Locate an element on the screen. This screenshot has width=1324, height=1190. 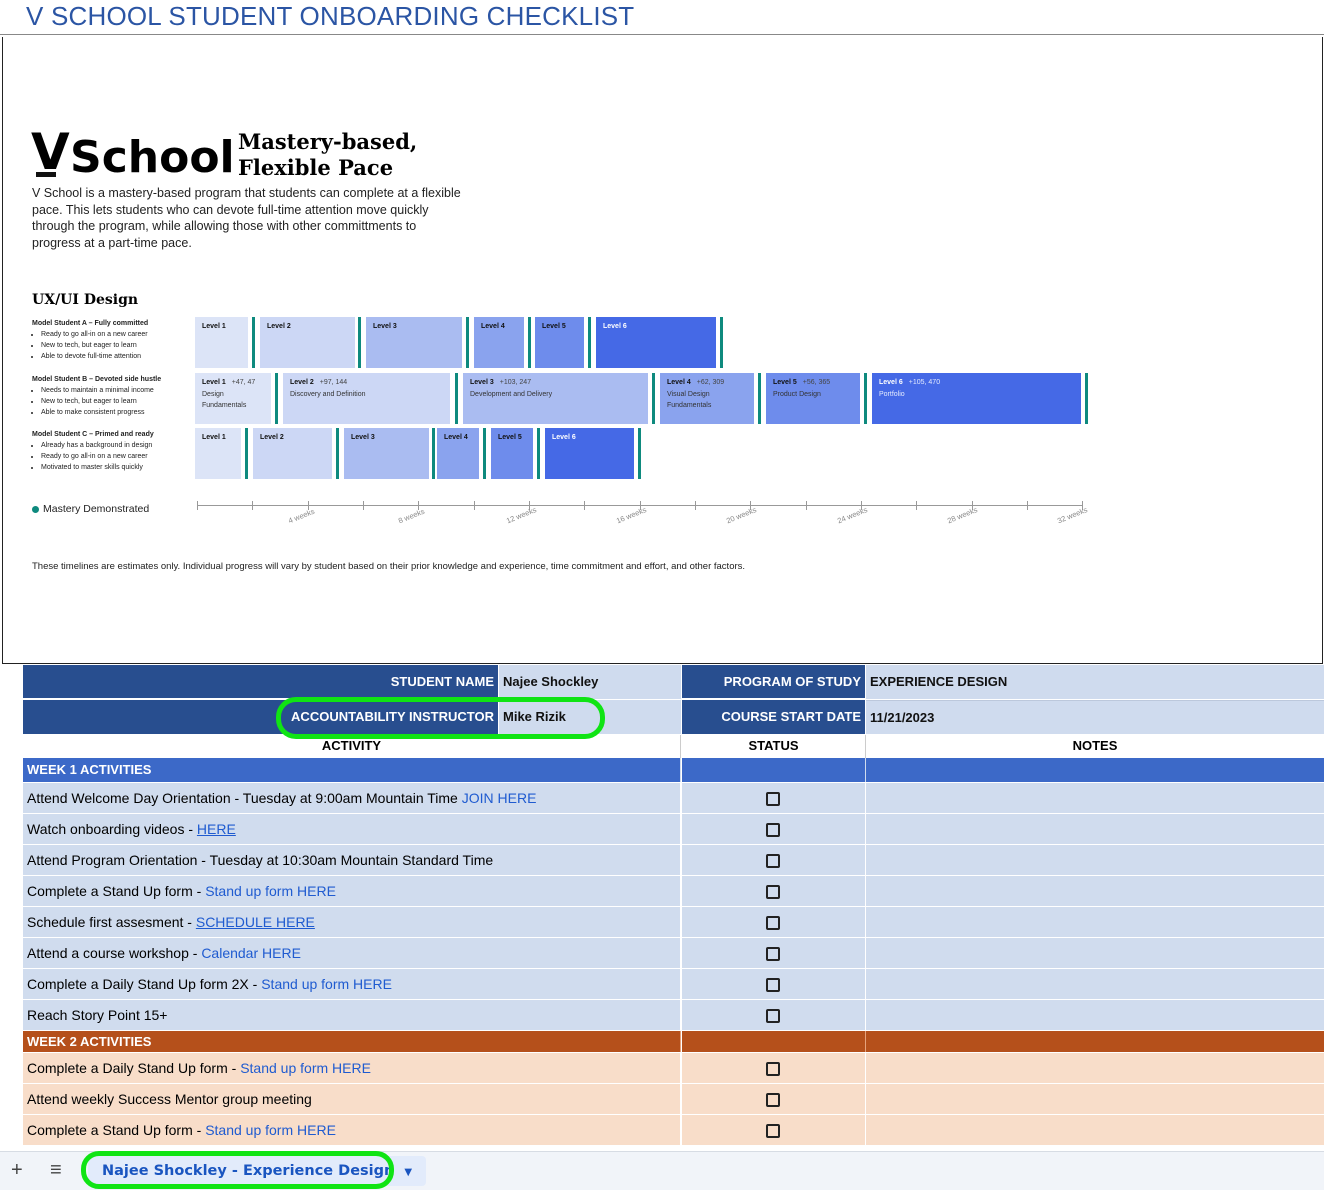
all-sheets-menu-icon: ≡ is located at coordinates (56, 1170).